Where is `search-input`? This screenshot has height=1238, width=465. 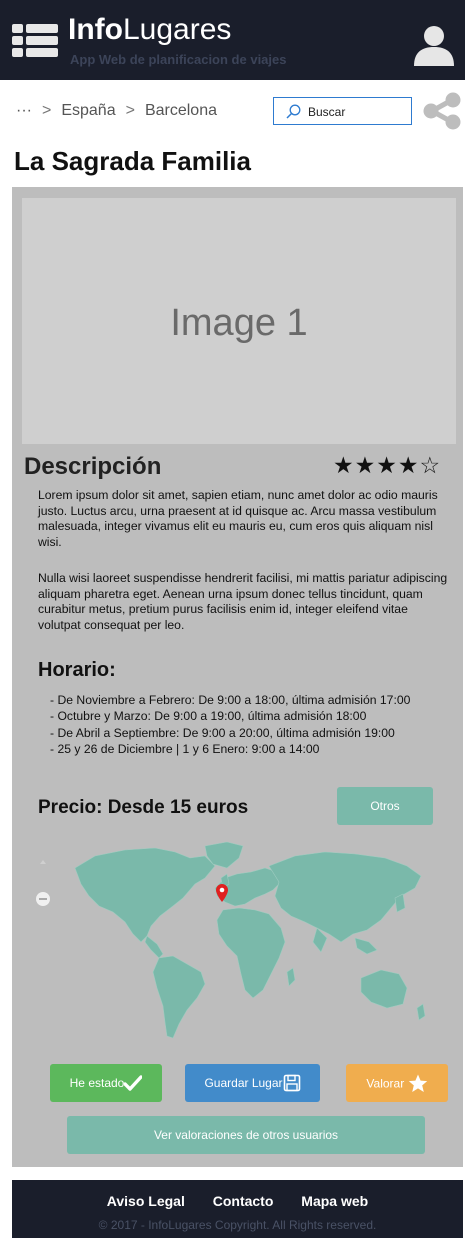
search-input is located at coordinates (358, 112).